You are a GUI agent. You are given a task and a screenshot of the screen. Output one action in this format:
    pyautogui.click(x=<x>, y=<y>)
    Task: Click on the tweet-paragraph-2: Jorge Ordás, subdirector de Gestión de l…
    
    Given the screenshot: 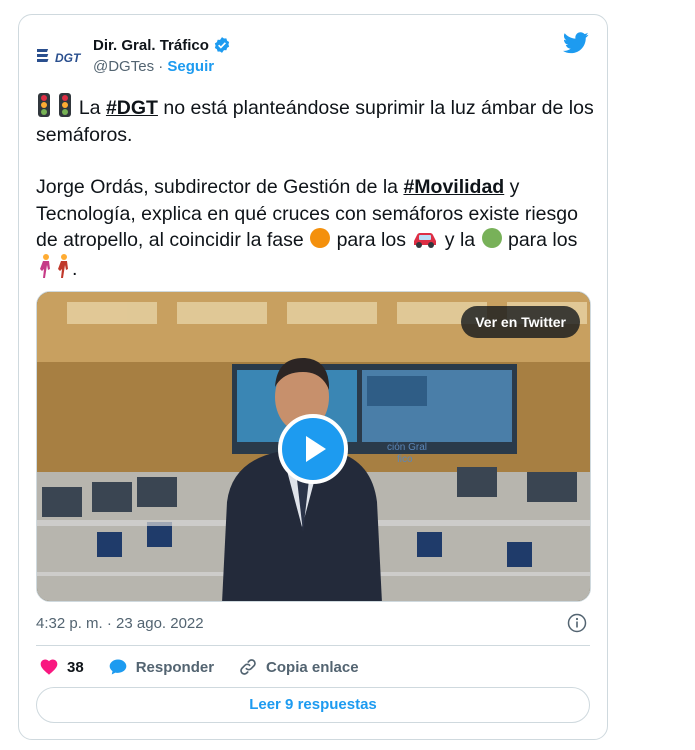 What is the action you would take?
    pyautogui.click(x=316, y=228)
    